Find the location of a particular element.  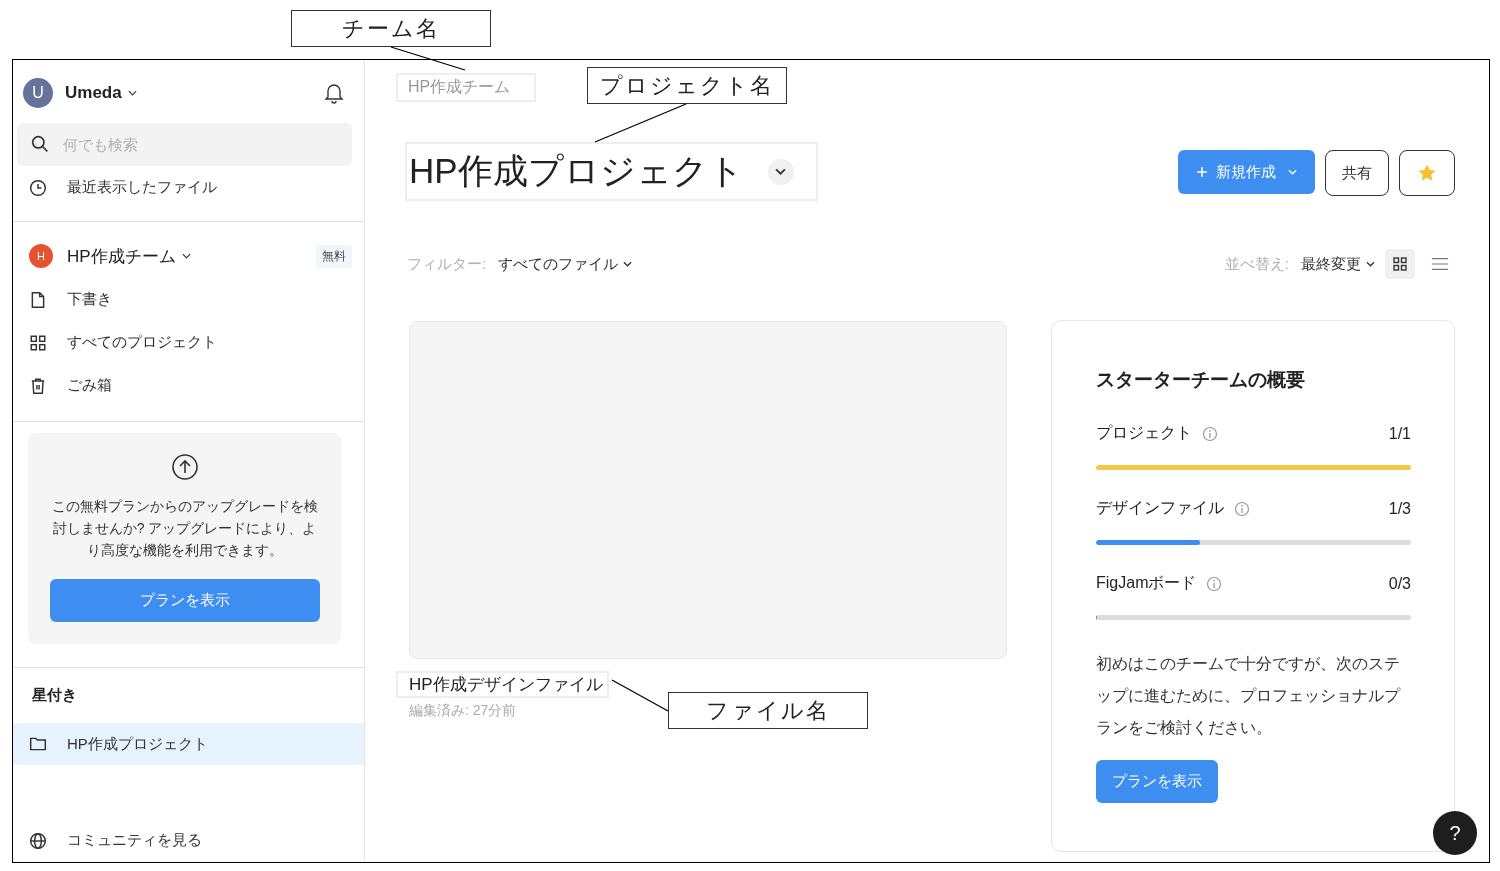

meter-label: プロジェクト is located at coordinates (1144, 433).